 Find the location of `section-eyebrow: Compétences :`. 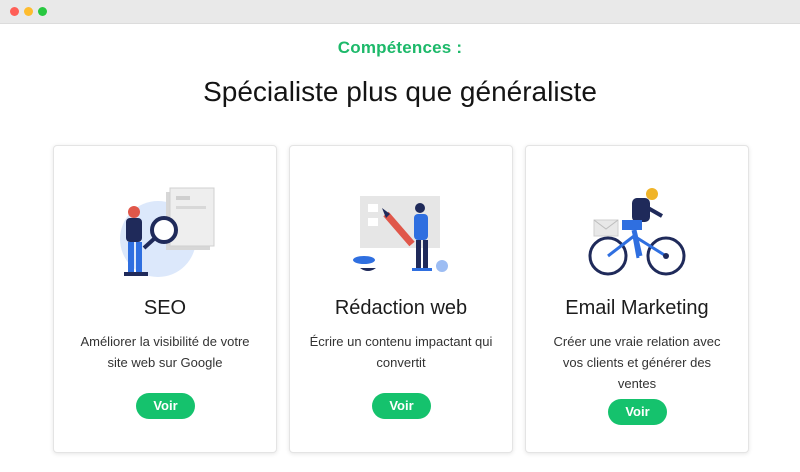

section-eyebrow: Compétences : is located at coordinates (400, 47).